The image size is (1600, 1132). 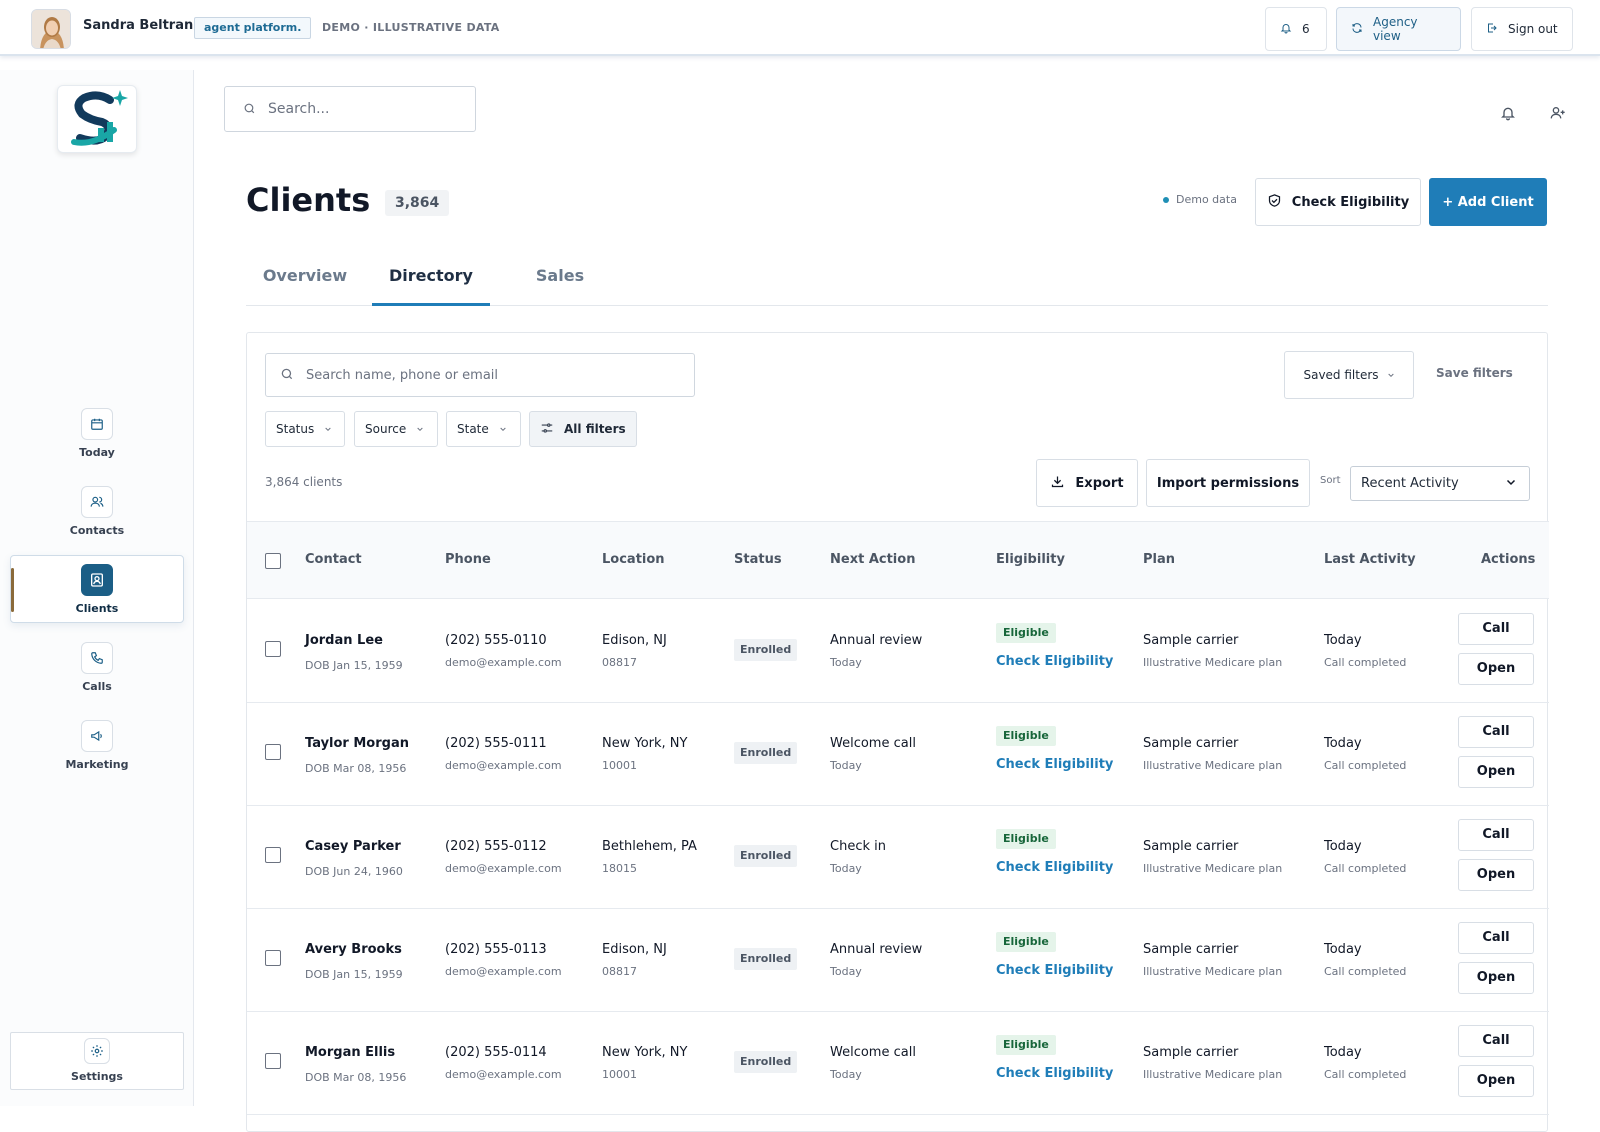 I want to click on client-name: Jordan Lee, so click(x=344, y=640).